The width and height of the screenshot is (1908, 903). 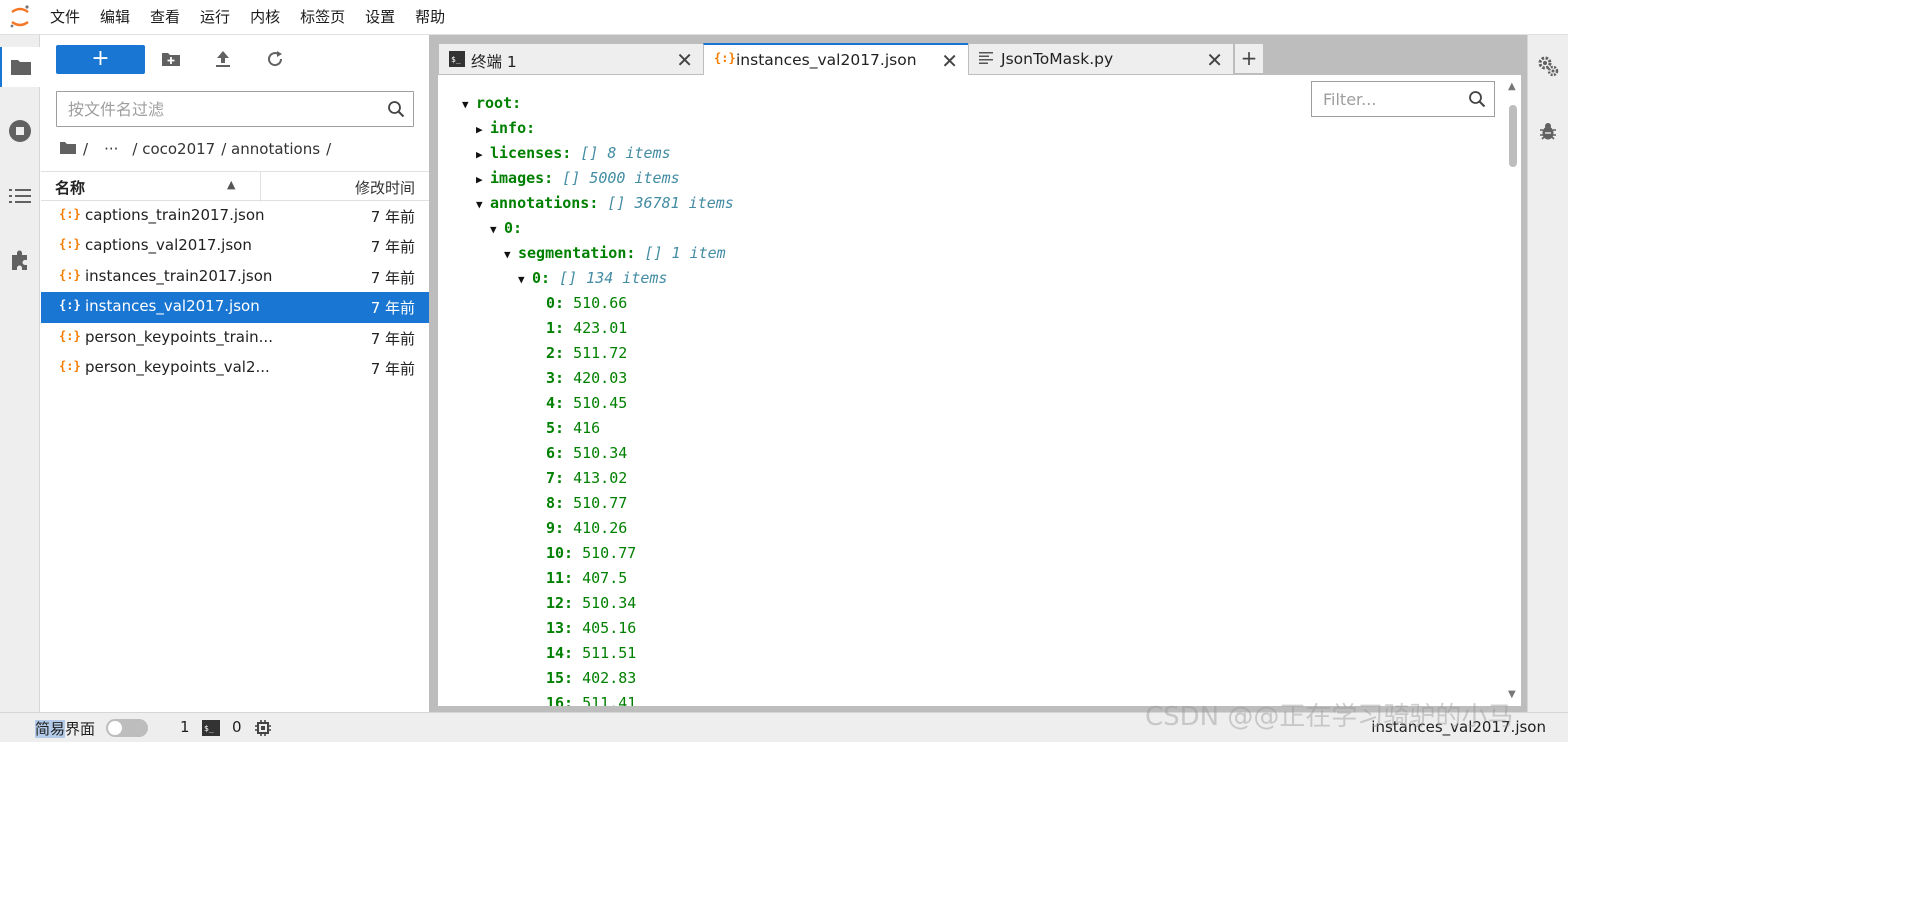 What do you see at coordinates (100, 59) in the screenshot?
I see `new-launcher-button: +` at bounding box center [100, 59].